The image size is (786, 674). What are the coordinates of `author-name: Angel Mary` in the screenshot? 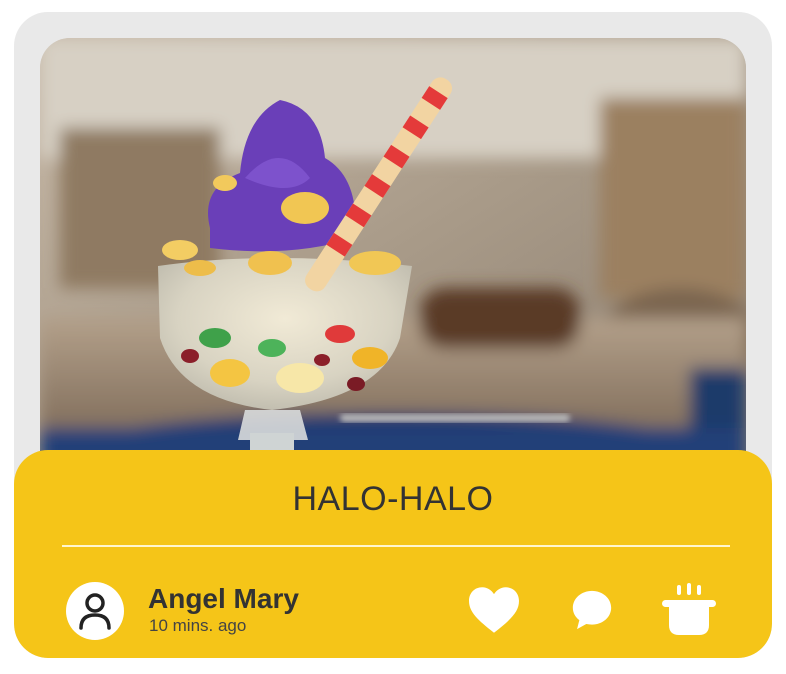 It's located at (223, 599).